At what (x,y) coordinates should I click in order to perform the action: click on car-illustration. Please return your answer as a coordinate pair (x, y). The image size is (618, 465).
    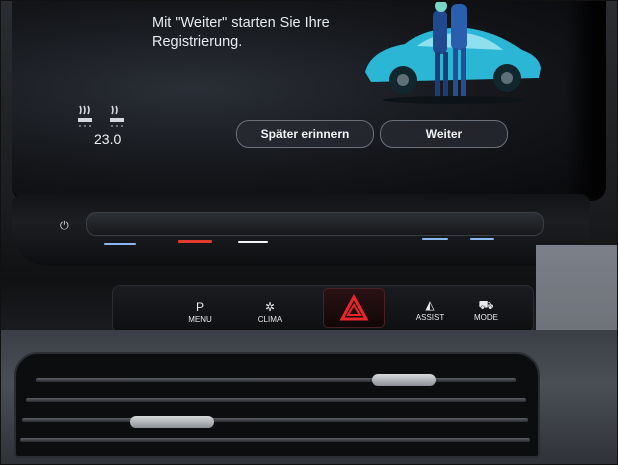
    Looking at the image, I should click on (453, 53).